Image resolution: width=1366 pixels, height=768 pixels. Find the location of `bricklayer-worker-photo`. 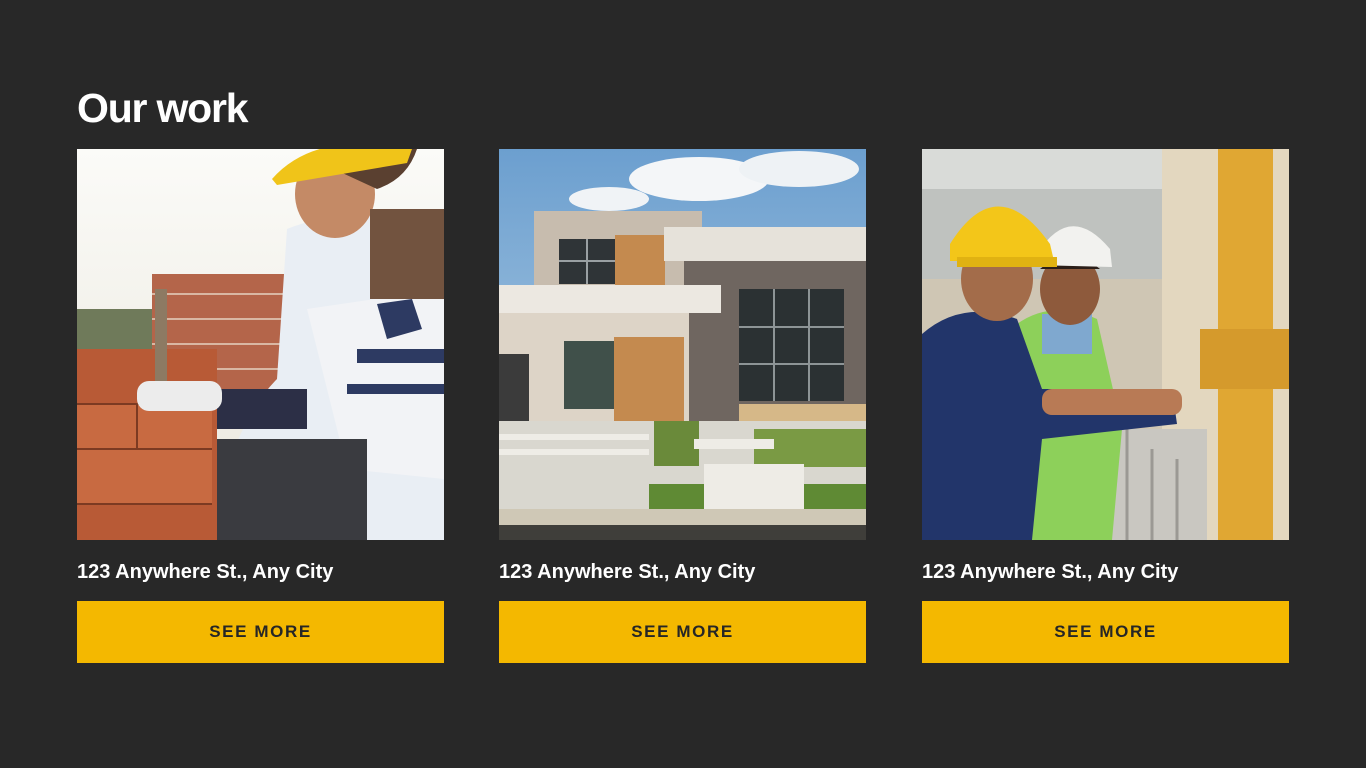

bricklayer-worker-photo is located at coordinates (260, 344).